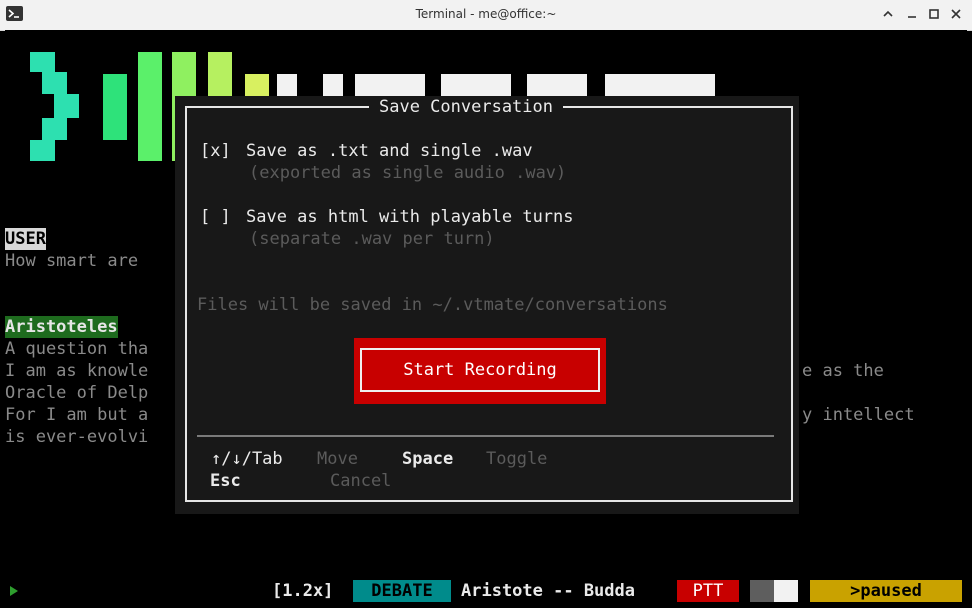  Describe the element at coordinates (786, 591) in the screenshot. I see `level-meter-light` at that location.